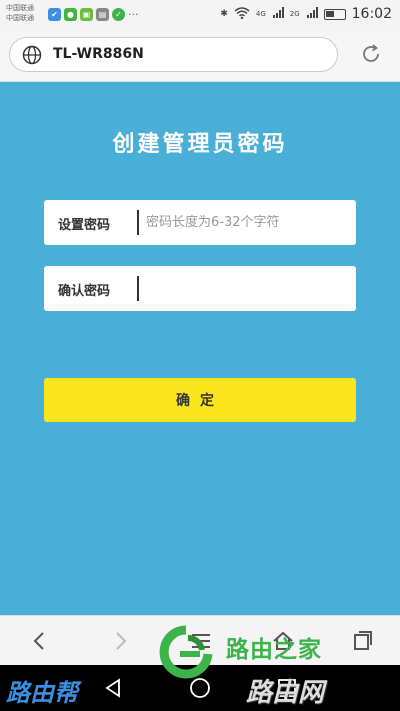 The width and height of the screenshot is (400, 711). Describe the element at coordinates (294, 14) in the screenshot. I see `signal-2g: 2G` at that location.